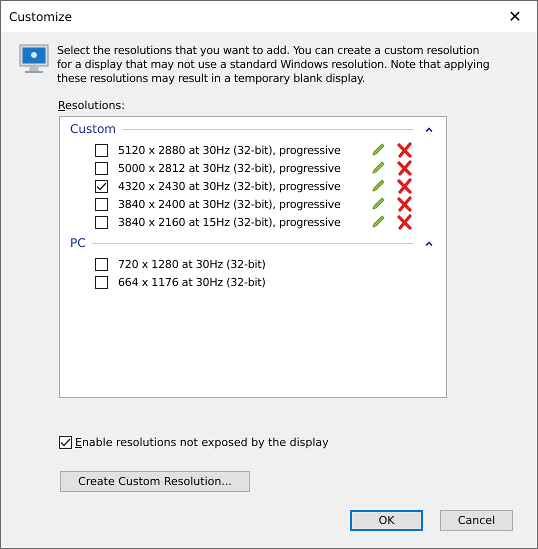 This screenshot has width=538, height=549. Describe the element at coordinates (92, 105) in the screenshot. I see `resolutions-label: Resolutions:` at that location.